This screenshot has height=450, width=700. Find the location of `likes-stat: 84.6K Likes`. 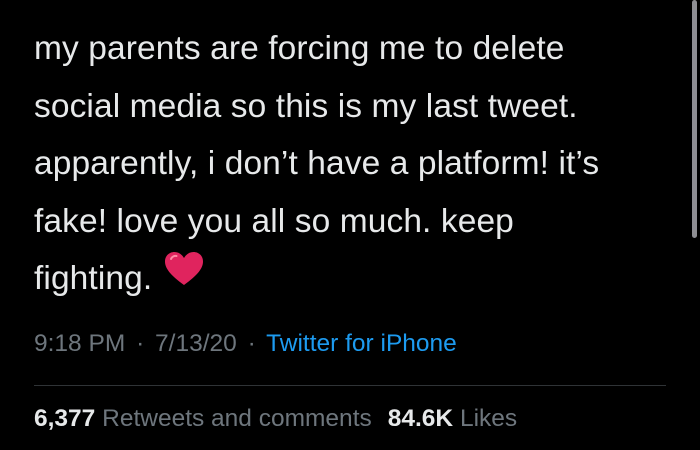

likes-stat: 84.6K Likes is located at coordinates (452, 418).